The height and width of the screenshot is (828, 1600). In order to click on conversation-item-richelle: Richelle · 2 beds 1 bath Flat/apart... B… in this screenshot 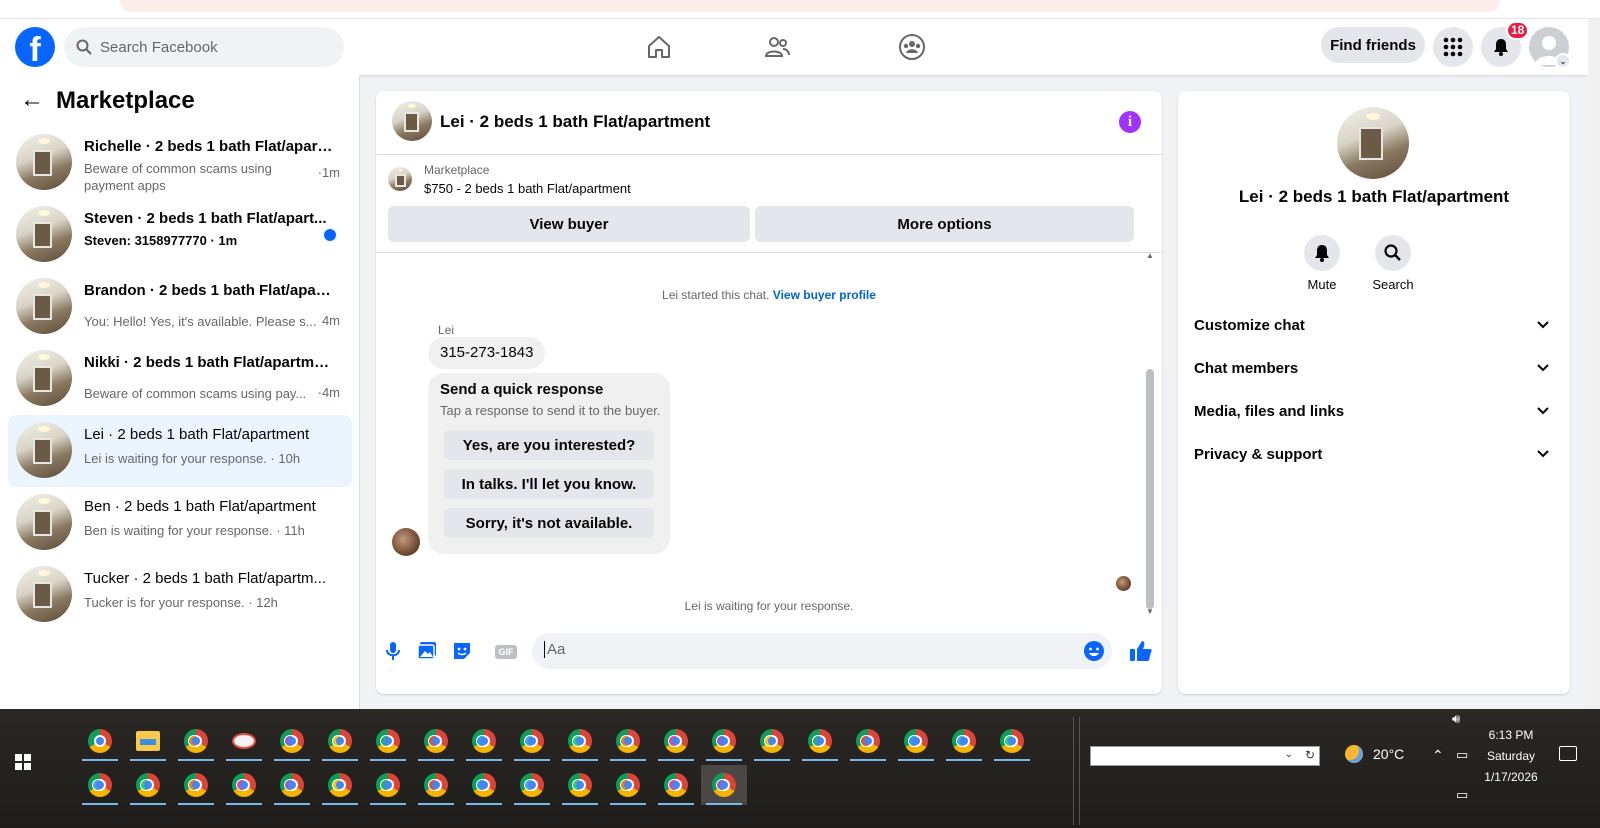, I will do `click(180, 163)`.